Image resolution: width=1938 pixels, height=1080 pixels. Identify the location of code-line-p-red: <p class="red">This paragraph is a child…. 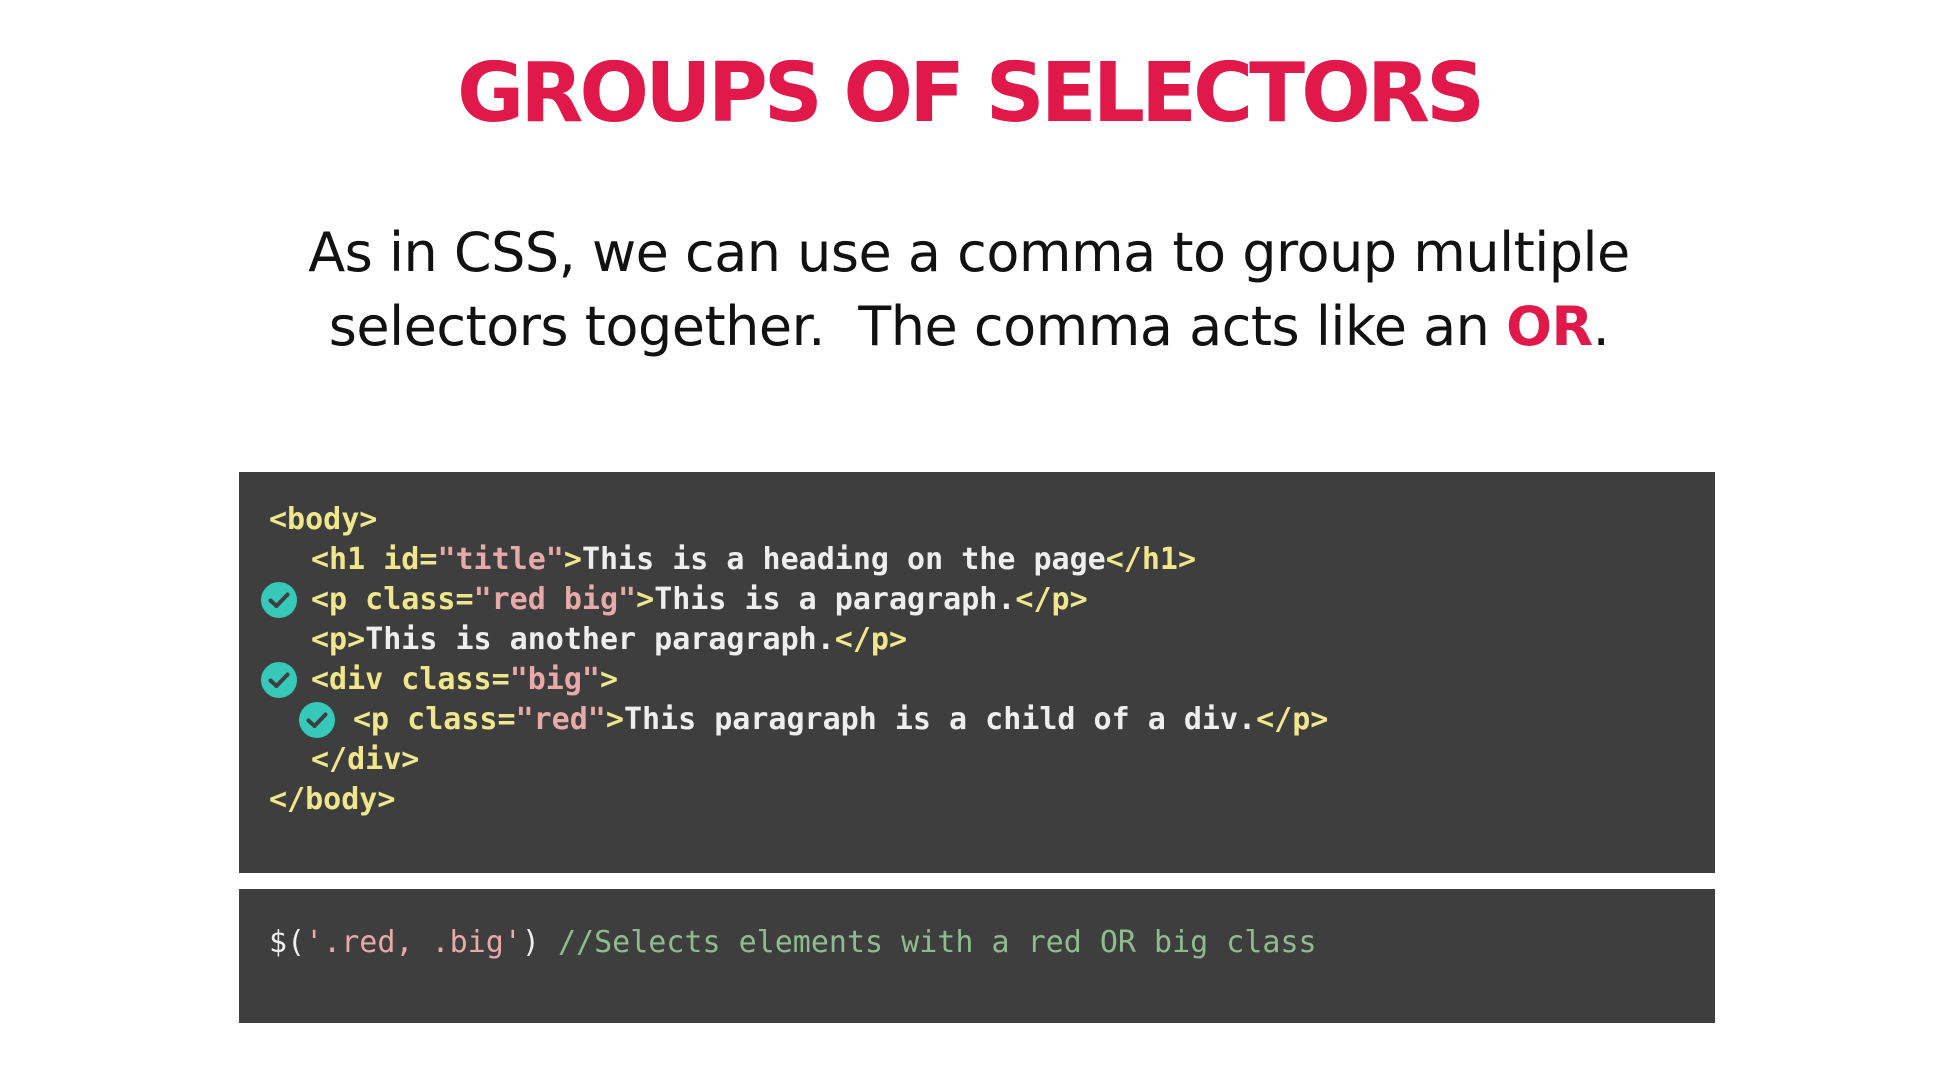
(840, 720).